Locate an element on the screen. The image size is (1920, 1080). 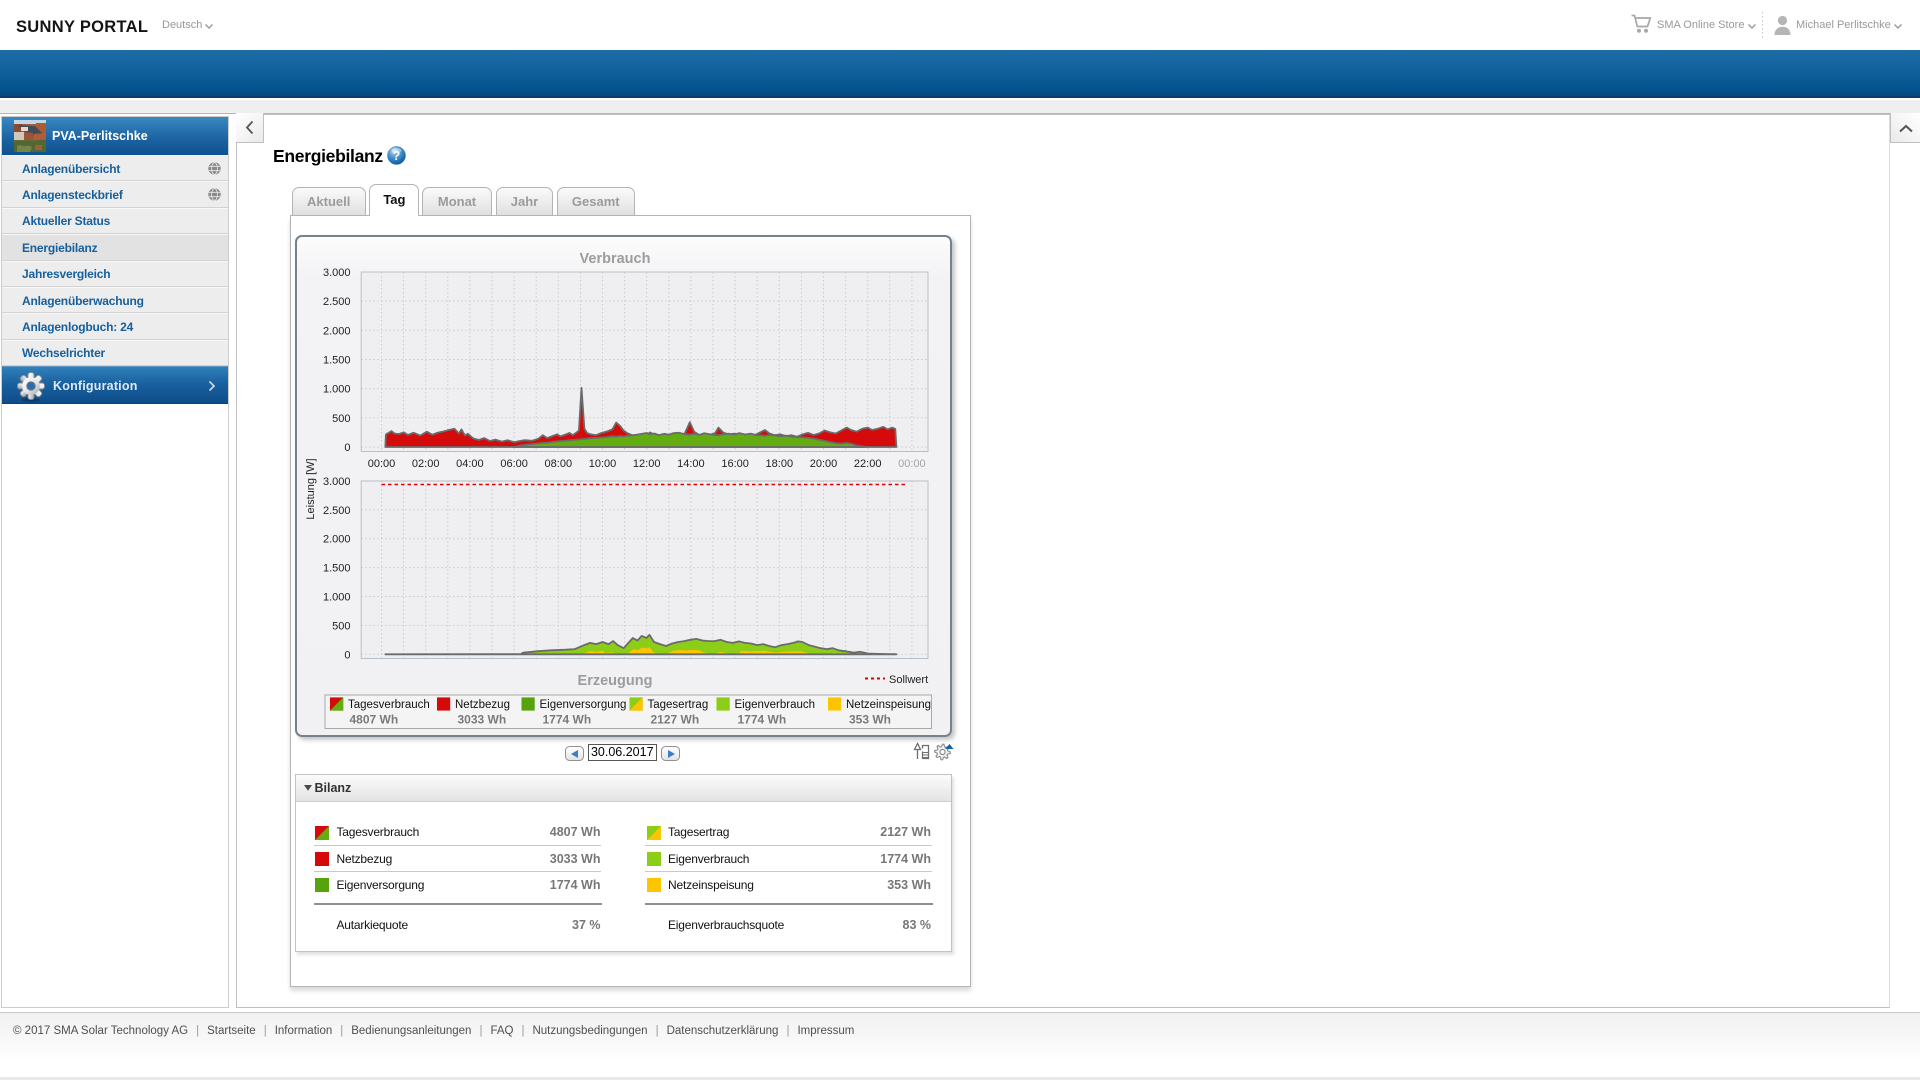
svg-text: 18:00 is located at coordinates (779, 464).